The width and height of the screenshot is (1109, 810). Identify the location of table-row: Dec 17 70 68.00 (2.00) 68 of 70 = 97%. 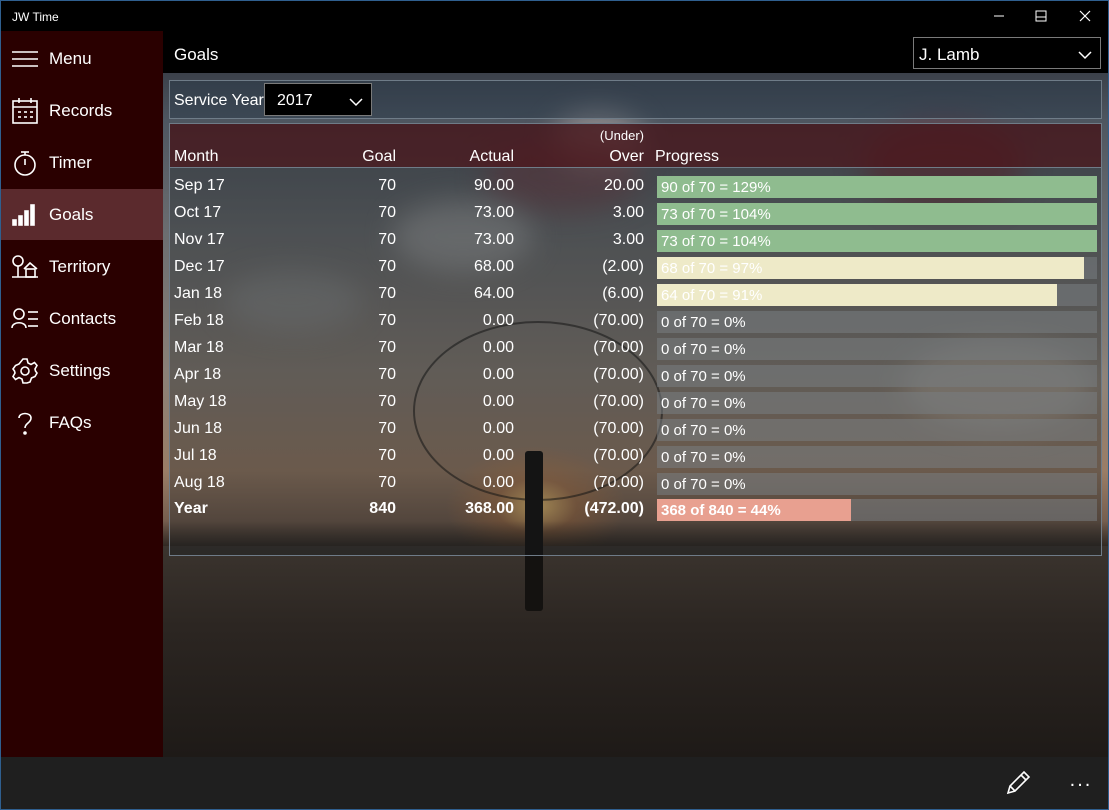
(635, 266).